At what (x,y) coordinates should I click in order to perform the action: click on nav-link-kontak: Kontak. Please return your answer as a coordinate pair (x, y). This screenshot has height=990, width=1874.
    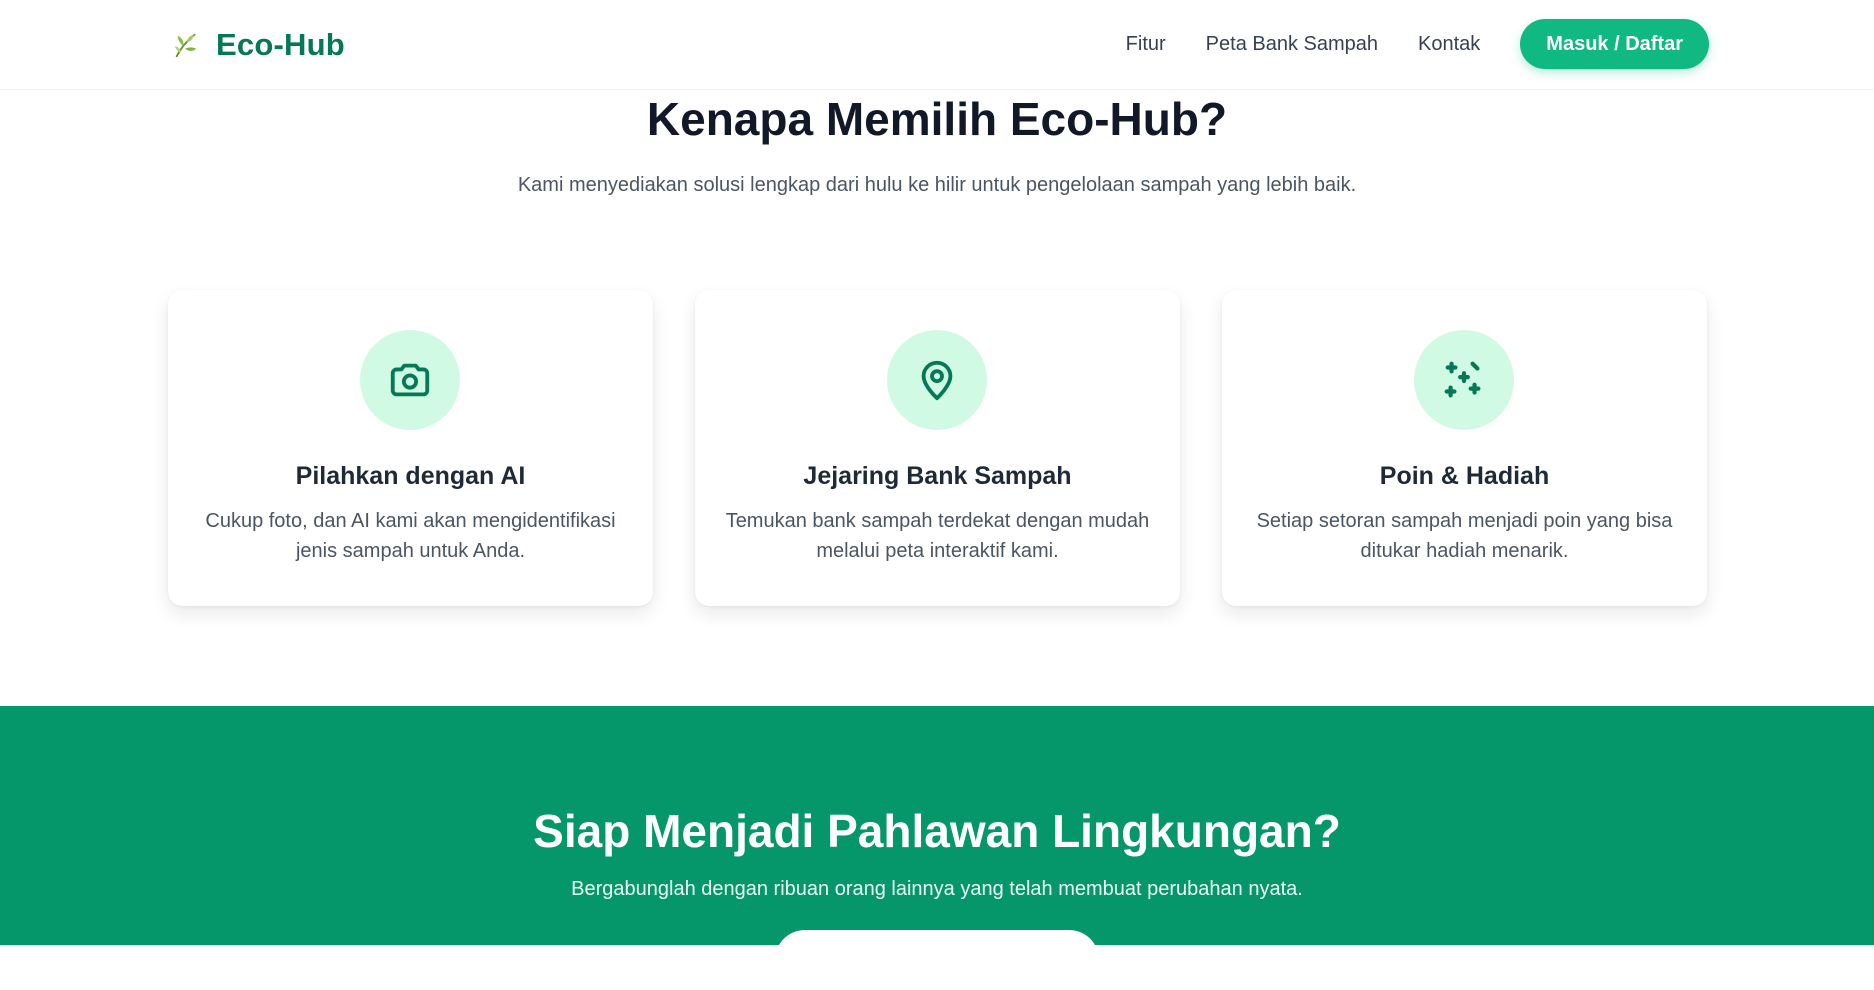
    Looking at the image, I should click on (1449, 44).